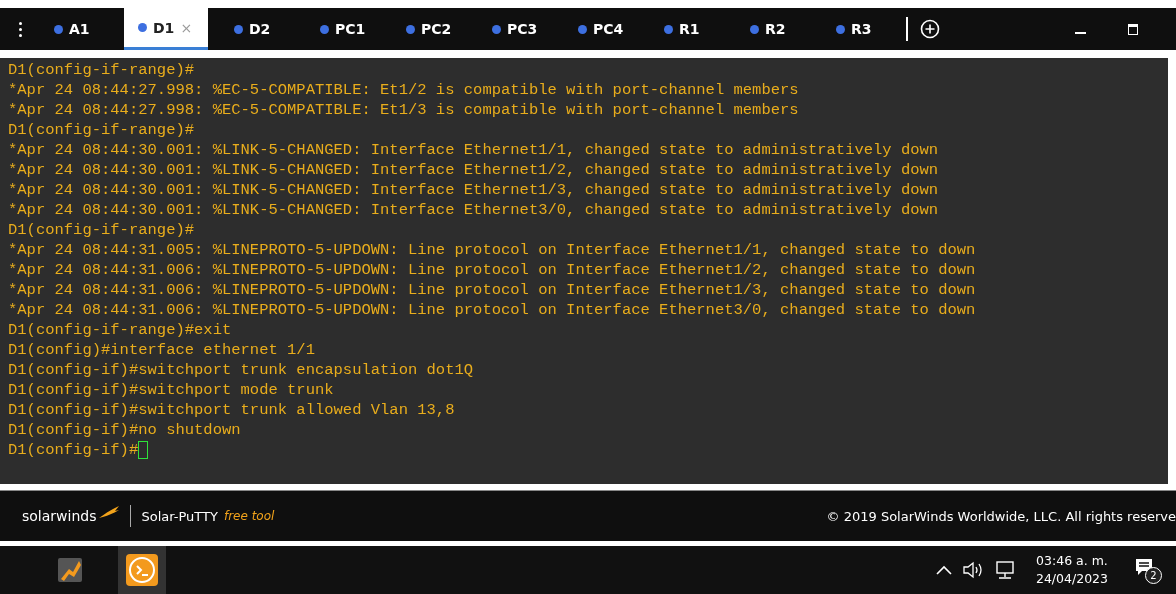 The width and height of the screenshot is (1176, 594). I want to click on maximize-icon, so click(1133, 29).